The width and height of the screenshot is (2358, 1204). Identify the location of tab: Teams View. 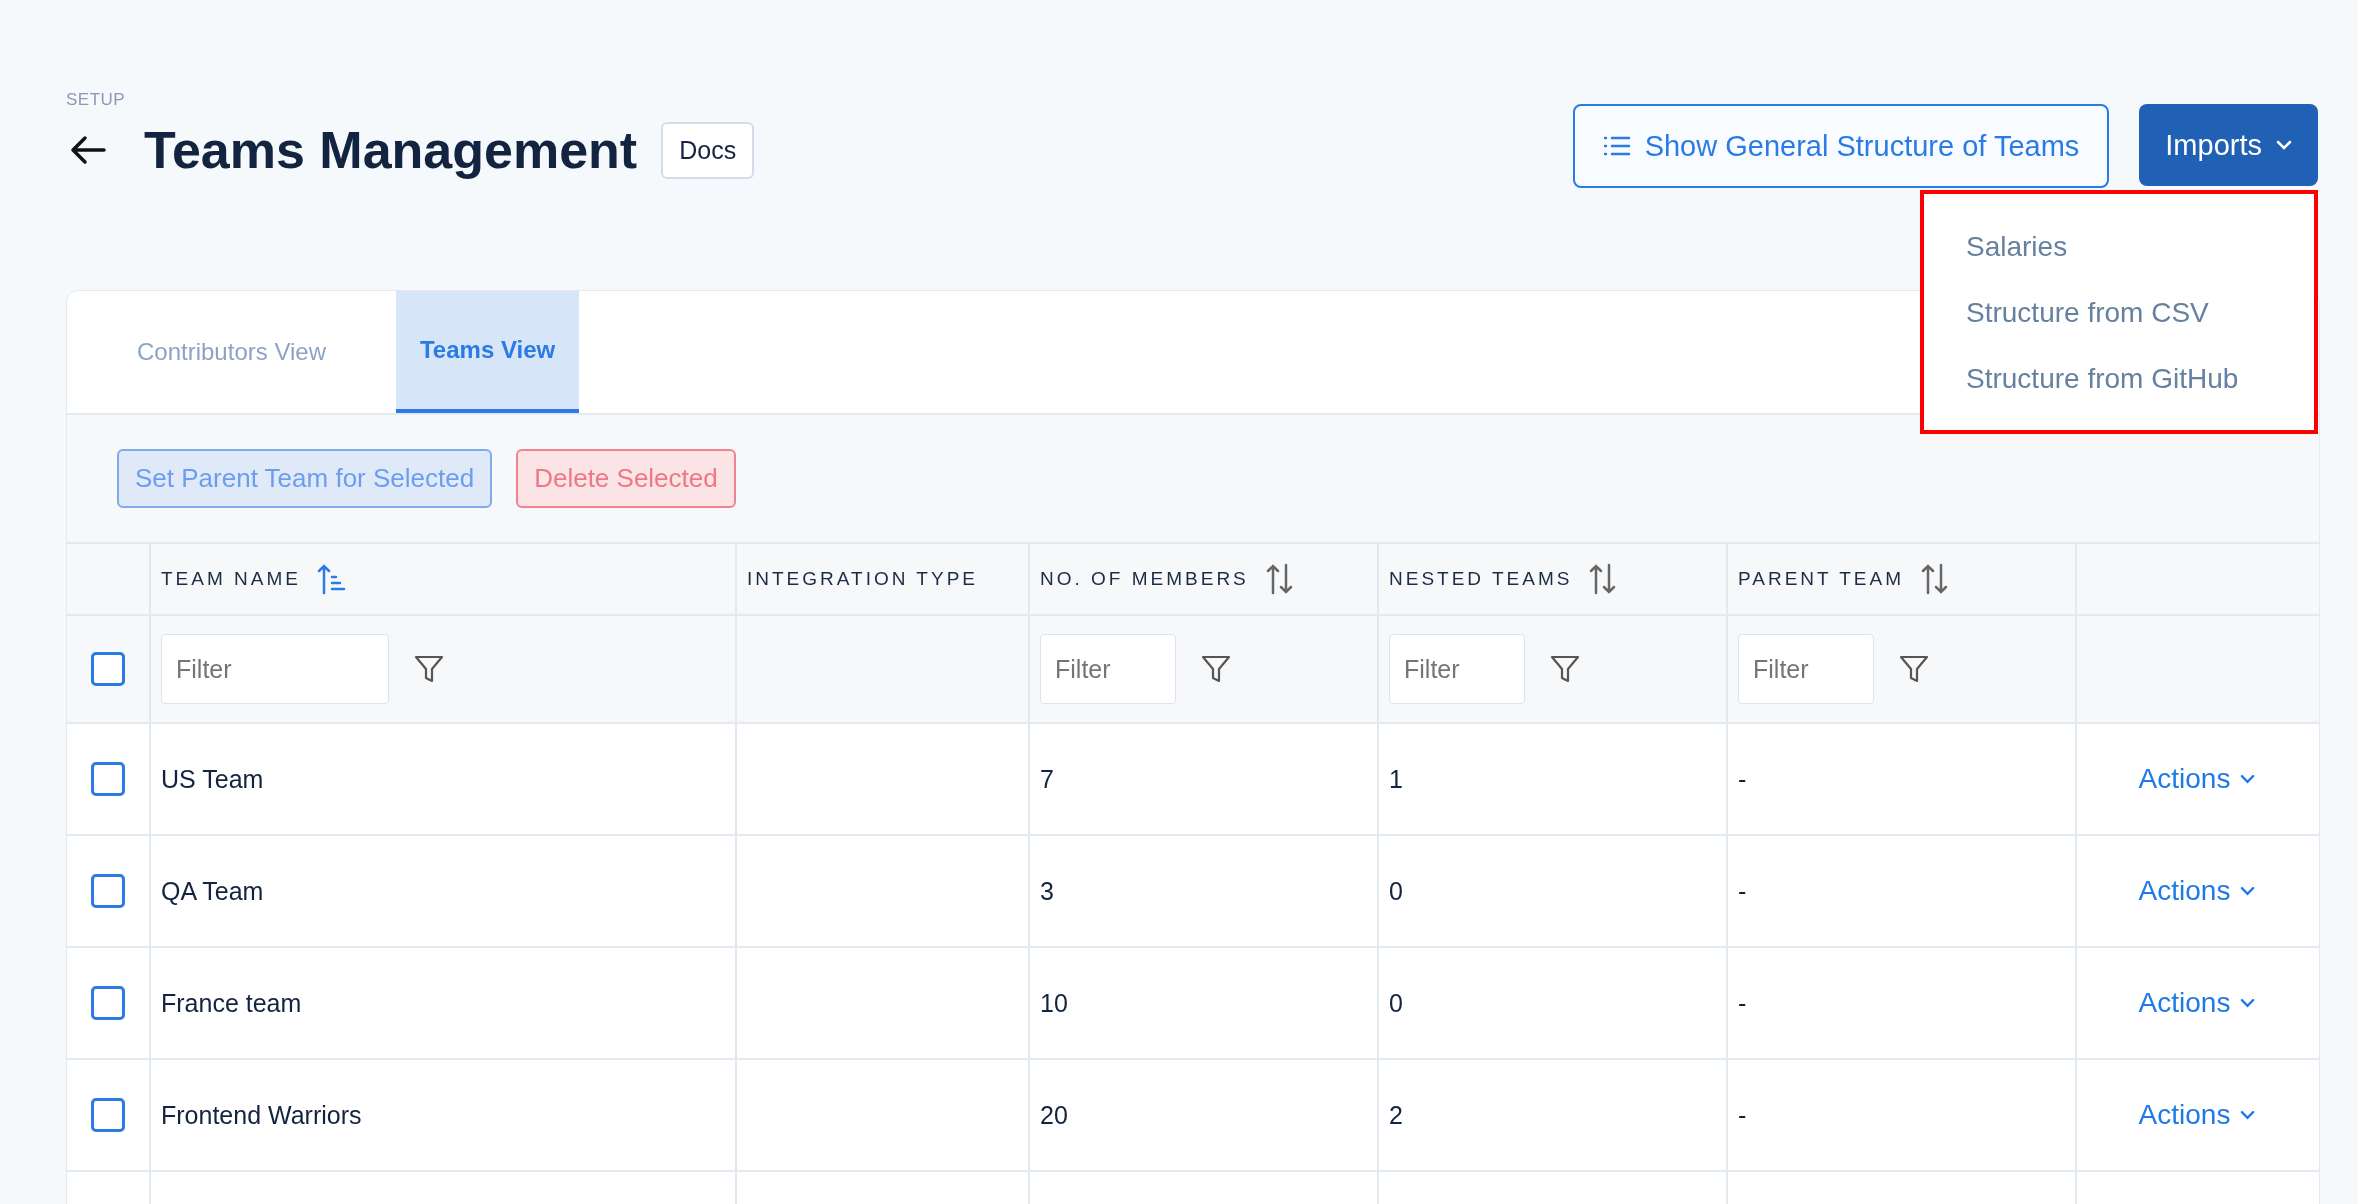
(488, 352).